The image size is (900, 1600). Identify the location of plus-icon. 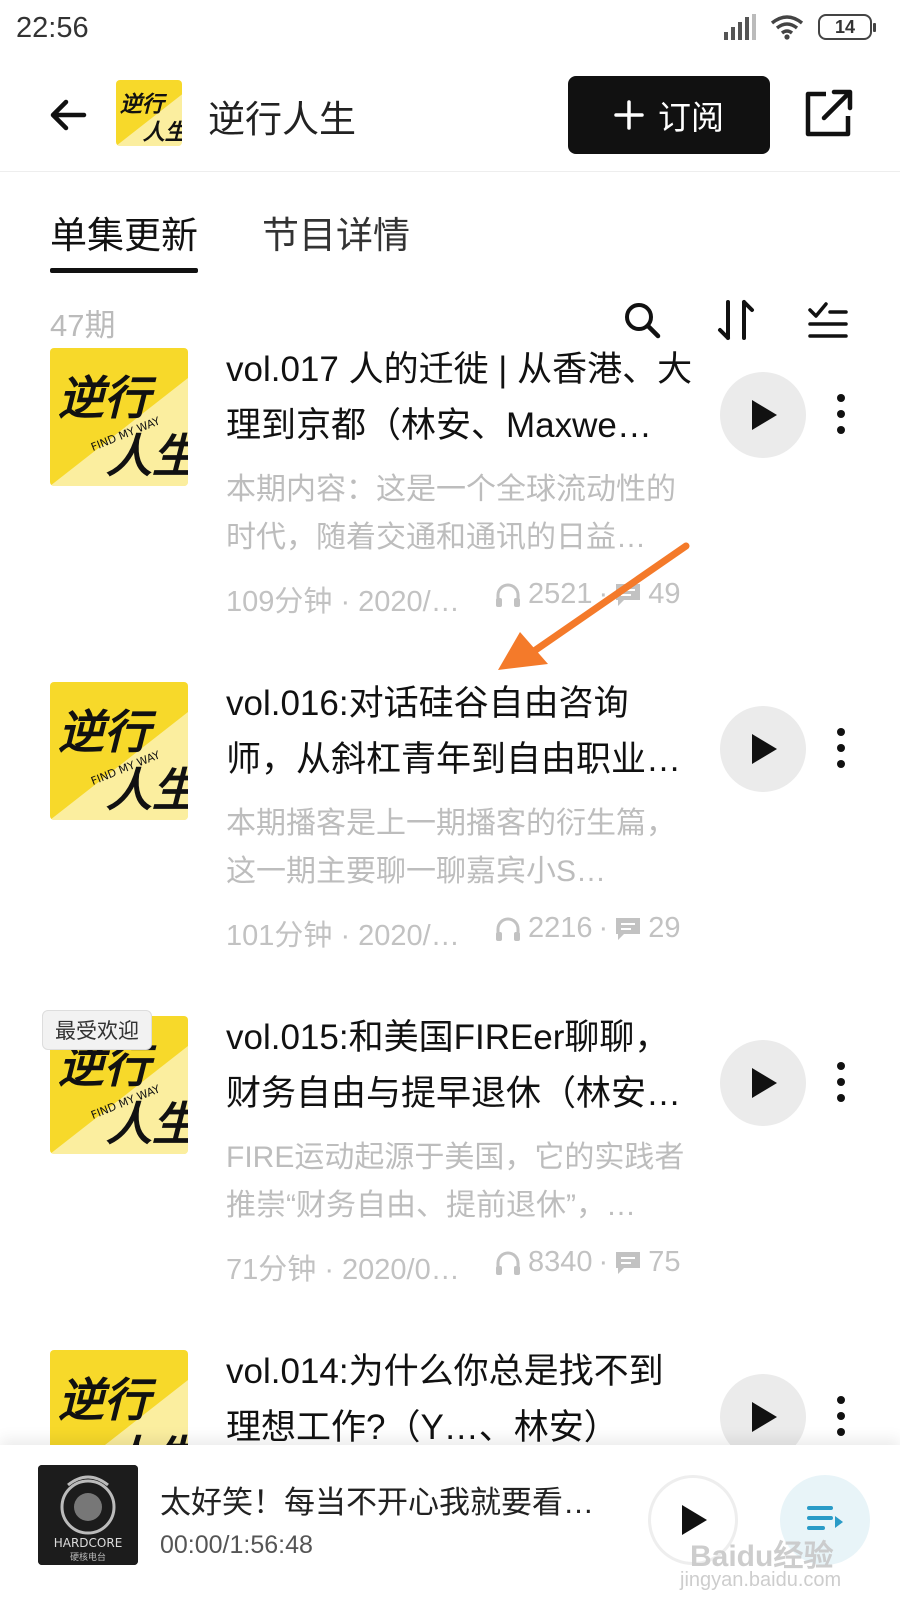
(629, 115).